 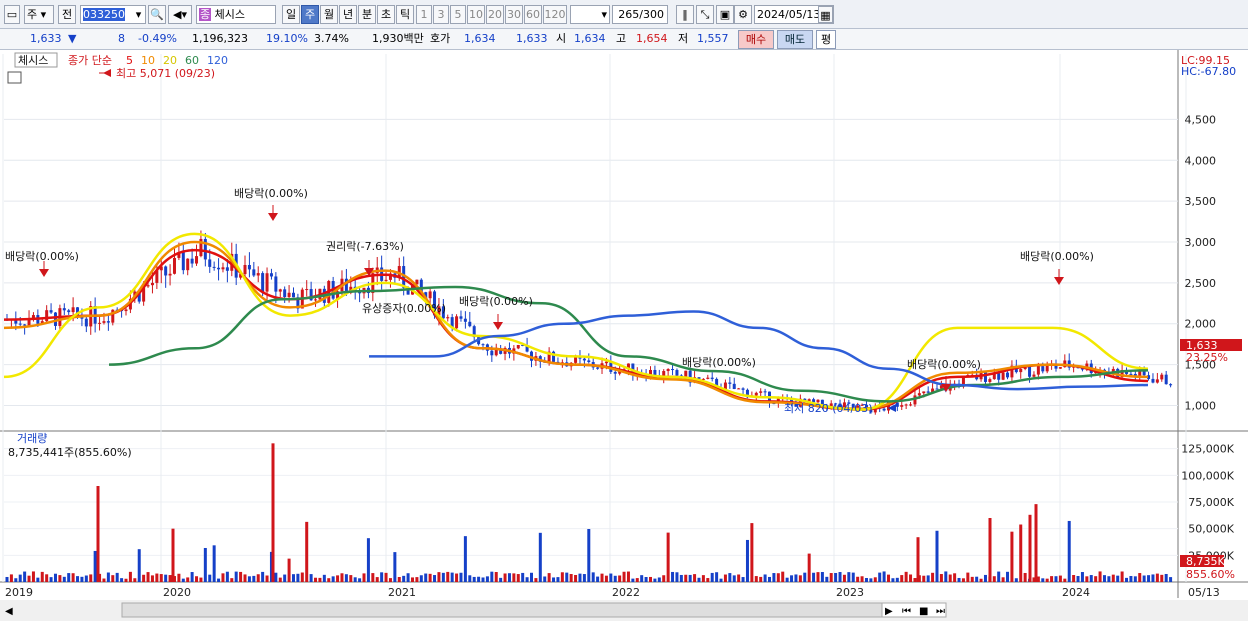 I want to click on gear-icon: ⚙, so click(x=743, y=14).